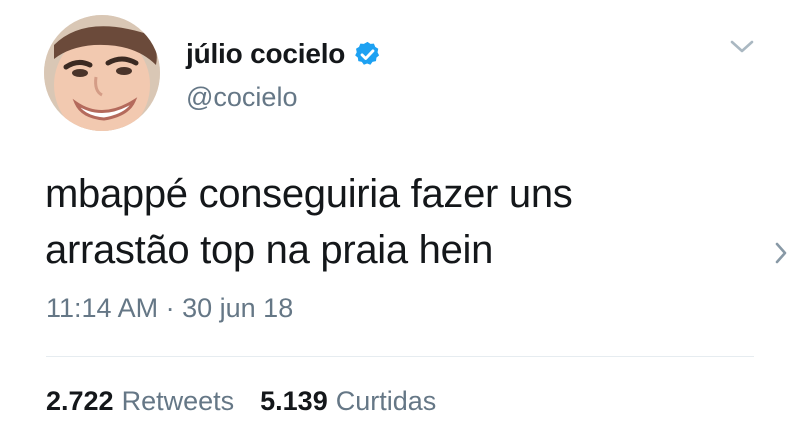 This screenshot has width=797, height=439. Describe the element at coordinates (265, 54) in the screenshot. I see `display-name: júlio cocielo` at that location.